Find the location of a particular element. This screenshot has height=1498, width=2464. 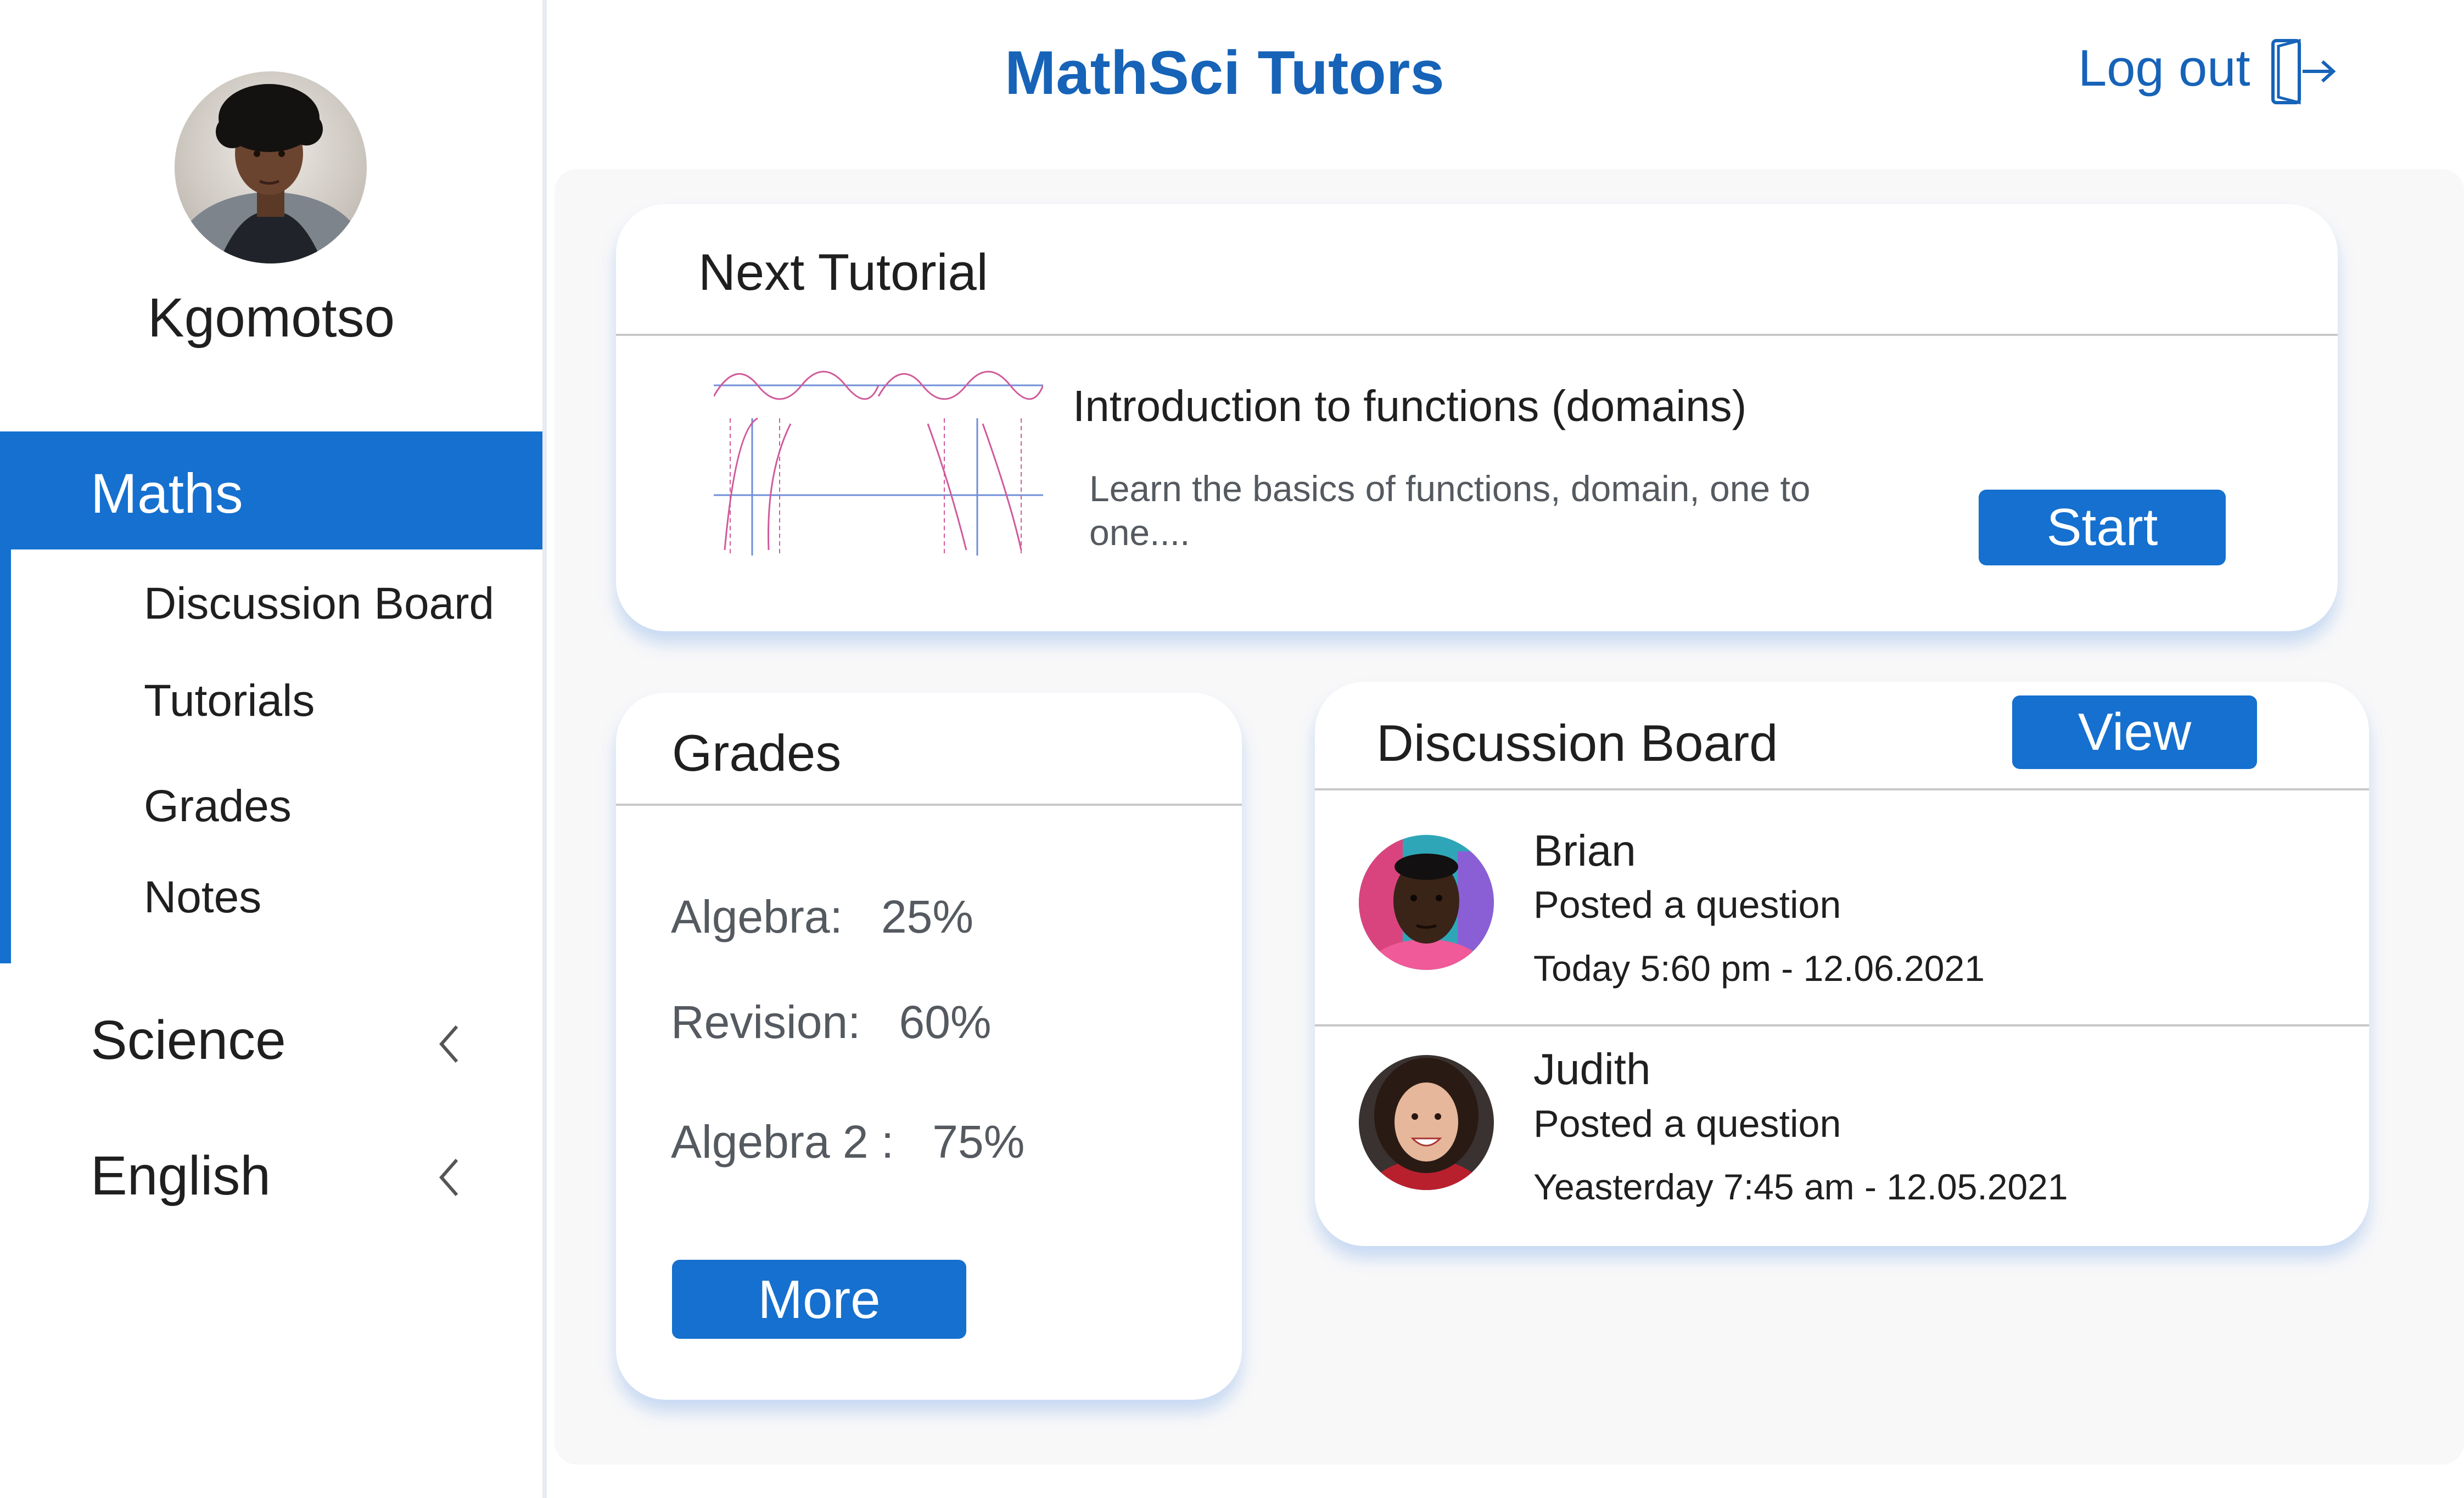

post-author: Judith is located at coordinates (1592, 1069).